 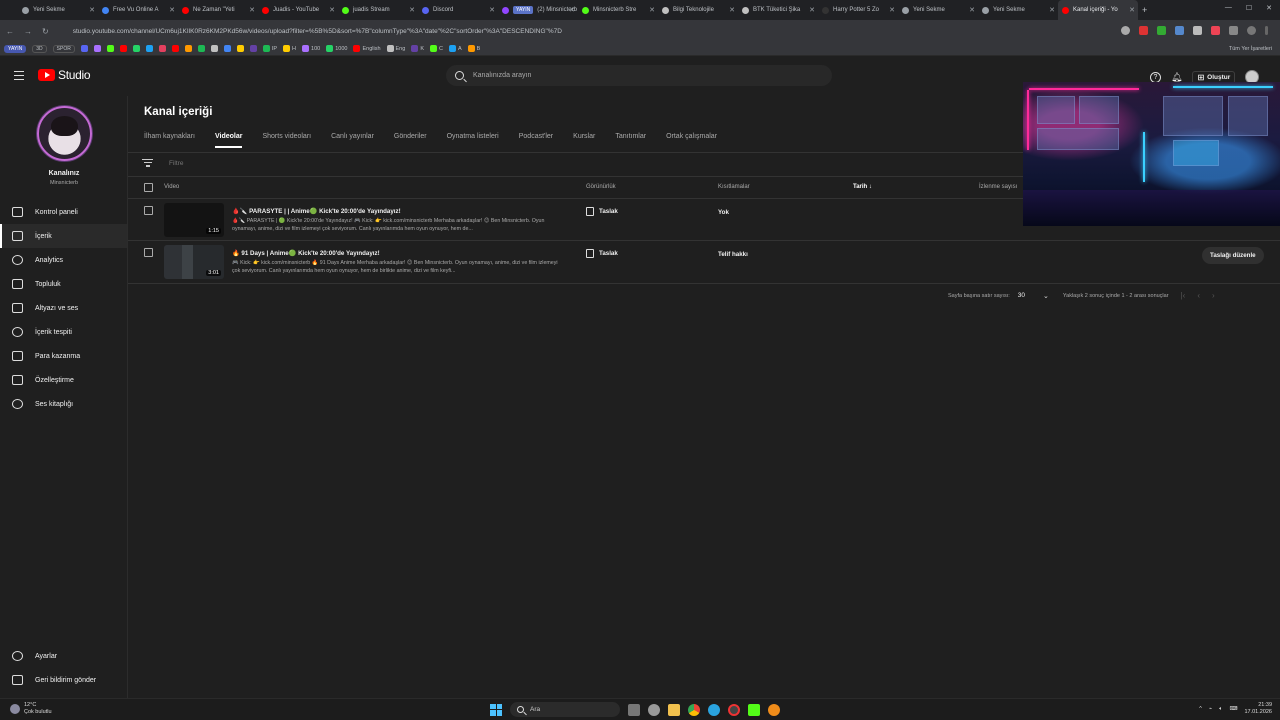 I want to click on column-visibility: Görünürlük, so click(x=601, y=187).